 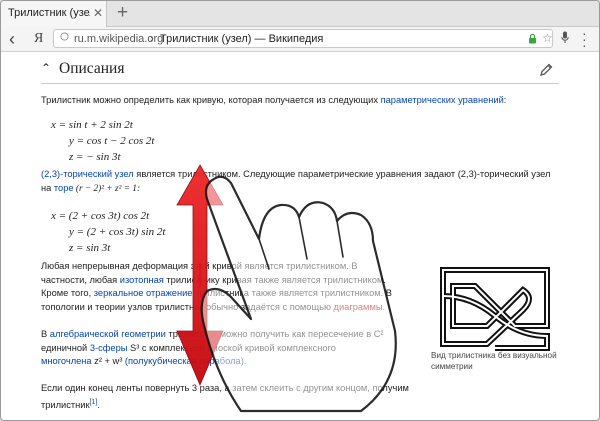 What do you see at coordinates (546, 70) in the screenshot?
I see `pencil-edit-icon` at bounding box center [546, 70].